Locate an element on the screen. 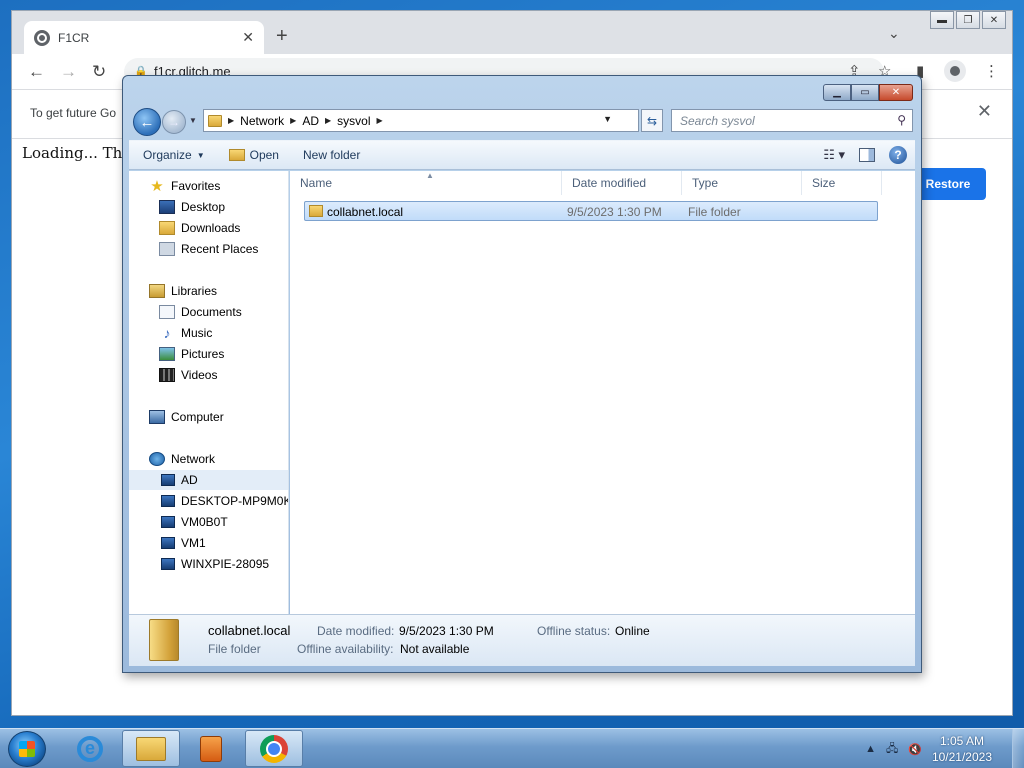  clock-time: 1:05 AM is located at coordinates (961, 741).